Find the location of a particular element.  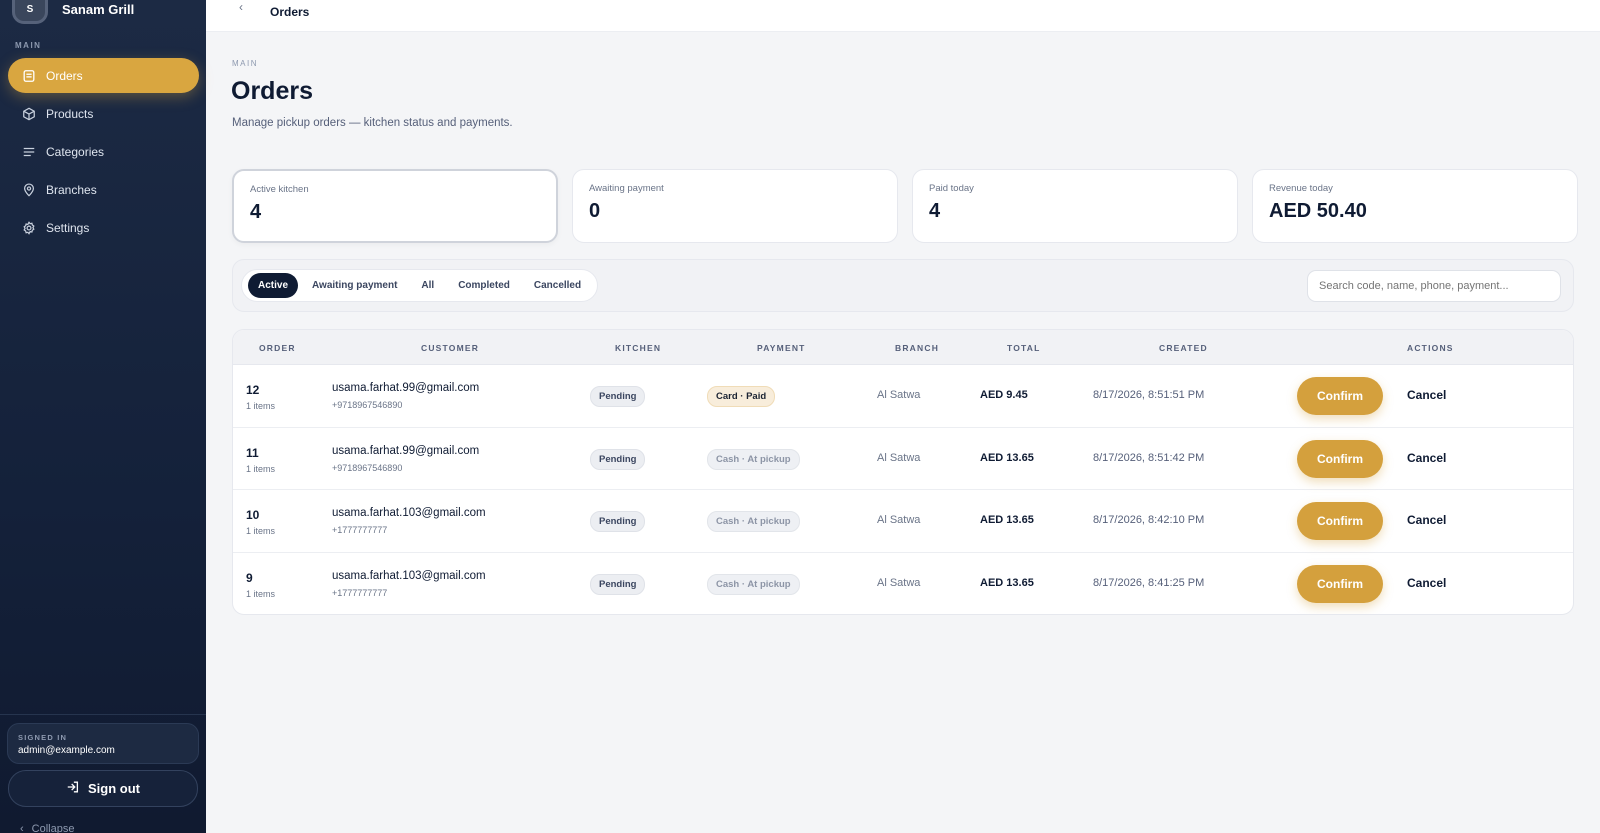

stat-value: 4 is located at coordinates (935, 211).